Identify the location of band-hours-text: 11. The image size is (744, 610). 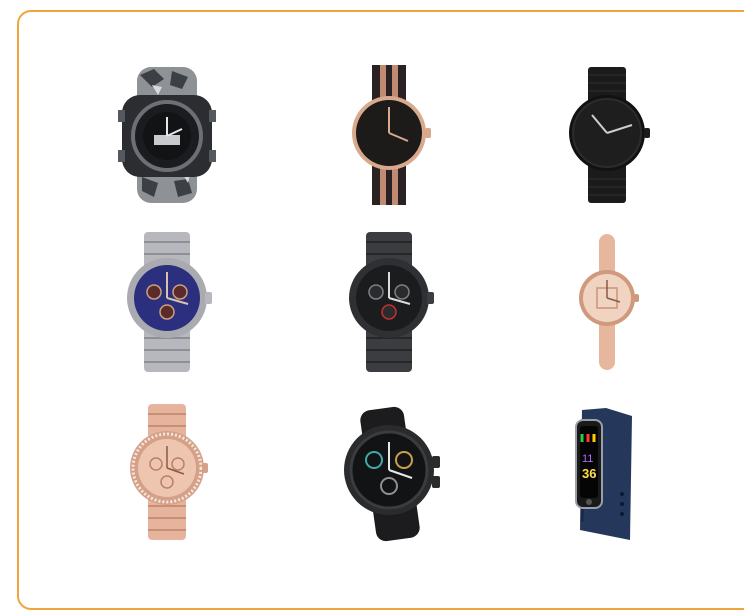
(587, 459).